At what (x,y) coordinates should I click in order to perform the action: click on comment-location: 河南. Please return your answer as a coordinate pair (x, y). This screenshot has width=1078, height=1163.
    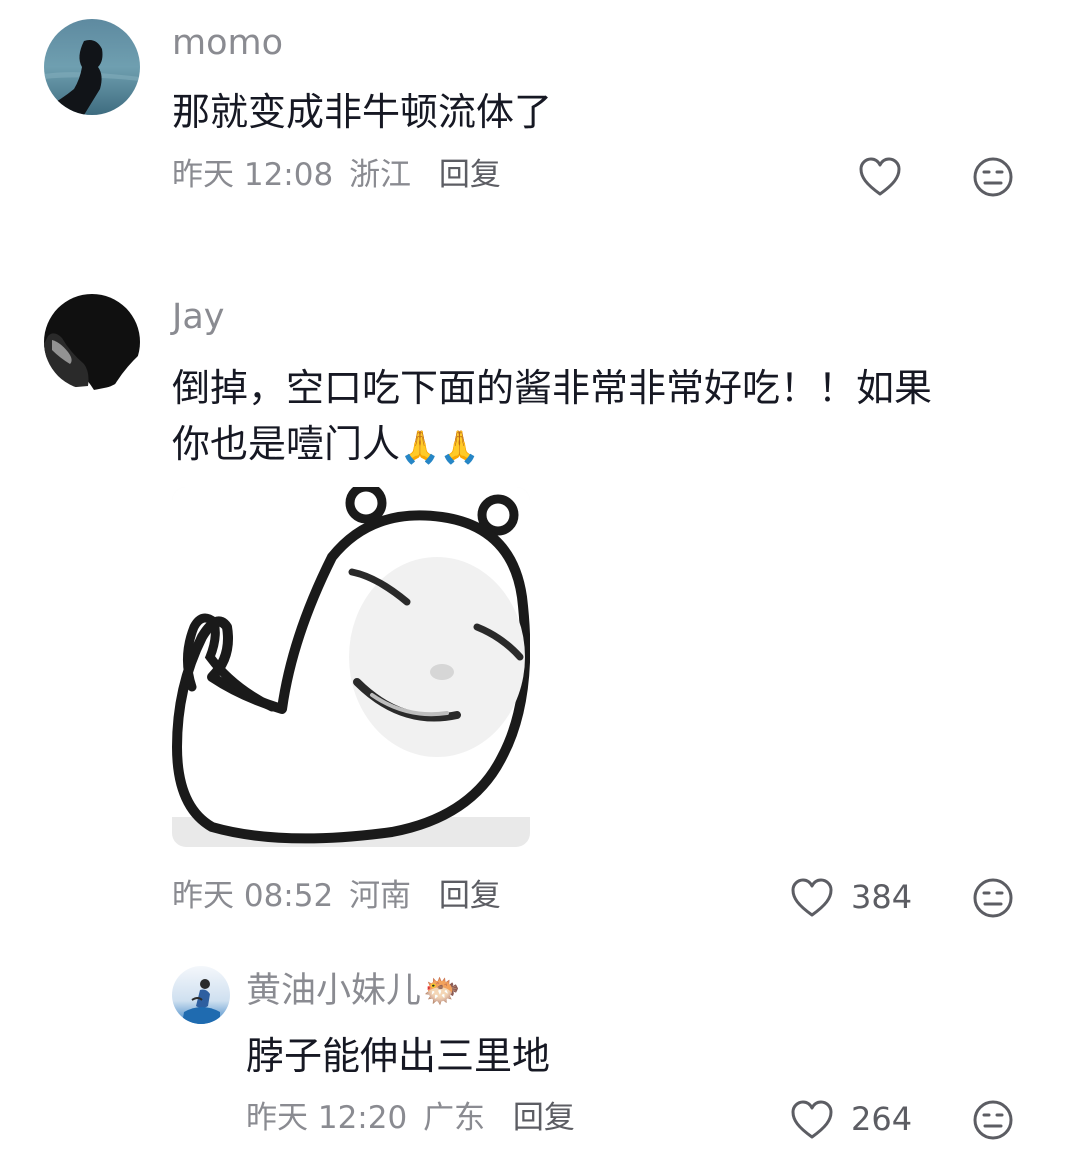
    Looking at the image, I should click on (380, 896).